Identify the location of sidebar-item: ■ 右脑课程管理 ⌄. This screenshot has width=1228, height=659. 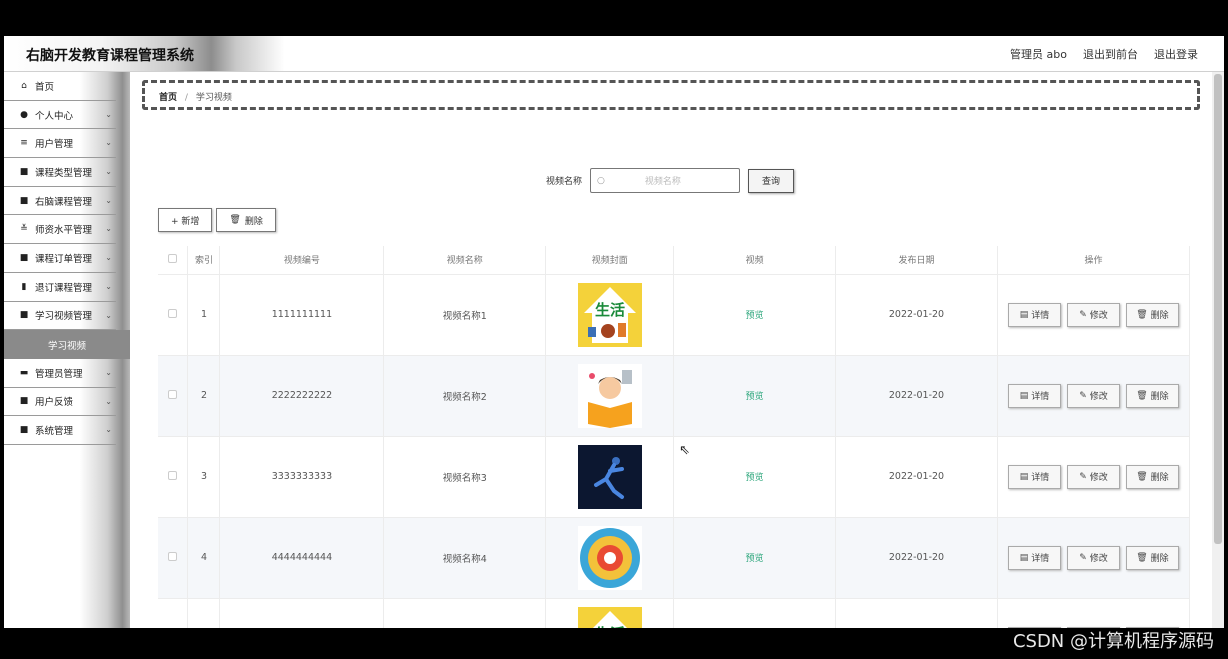
(60, 201).